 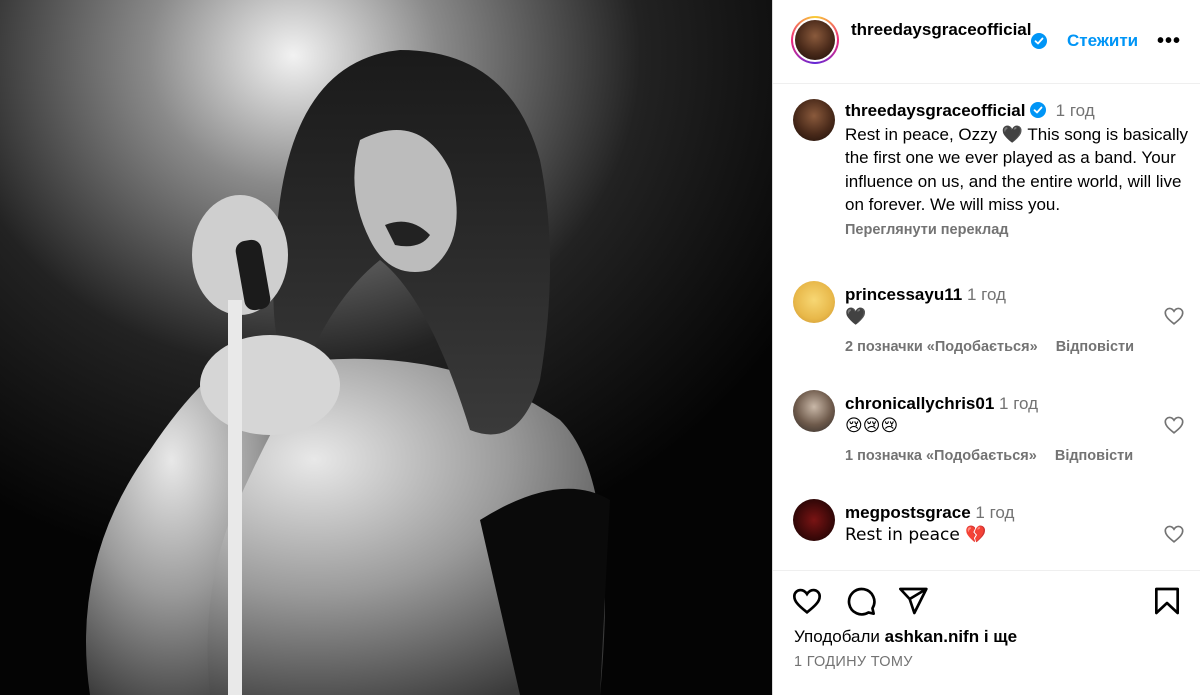 What do you see at coordinates (807, 601) in the screenshot?
I see `like-heart-icon` at bounding box center [807, 601].